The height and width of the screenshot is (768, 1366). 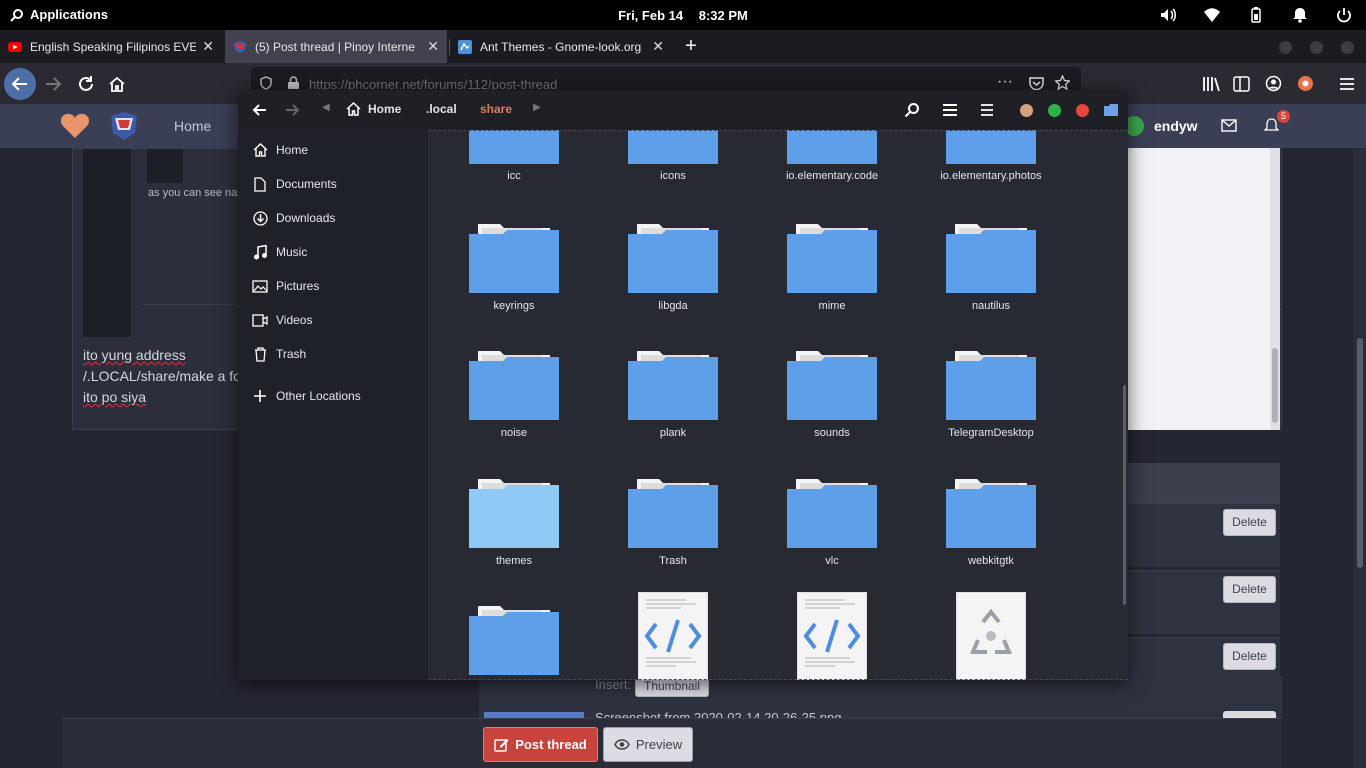 What do you see at coordinates (832, 561) in the screenshot?
I see `folder-label: vlc` at bounding box center [832, 561].